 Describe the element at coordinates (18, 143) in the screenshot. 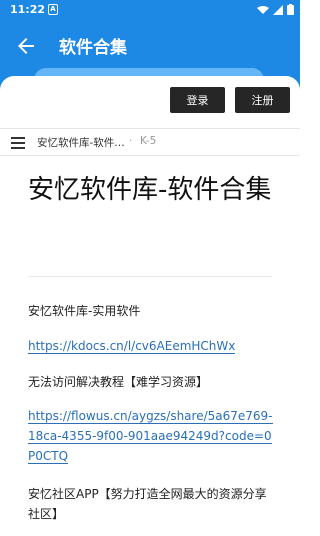

I see `menu-icon` at that location.